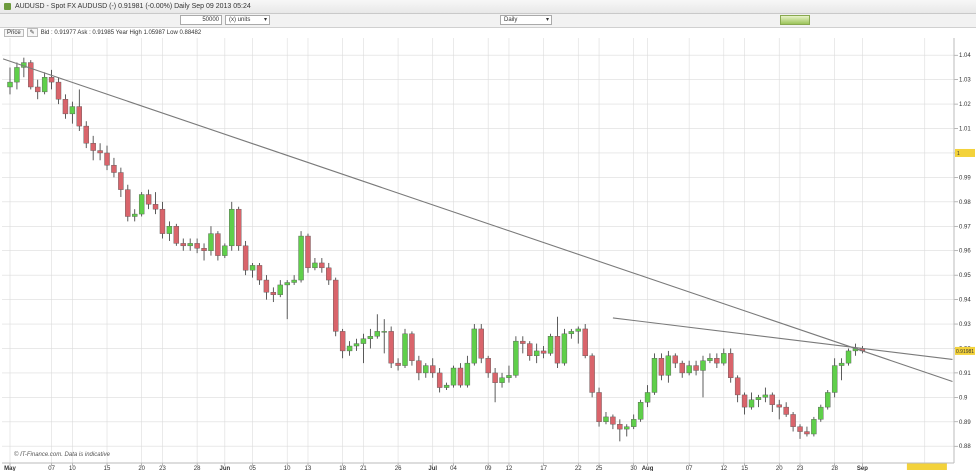 The height and width of the screenshot is (471, 976). I want to click on y-tick-label: 0.97, so click(965, 227).